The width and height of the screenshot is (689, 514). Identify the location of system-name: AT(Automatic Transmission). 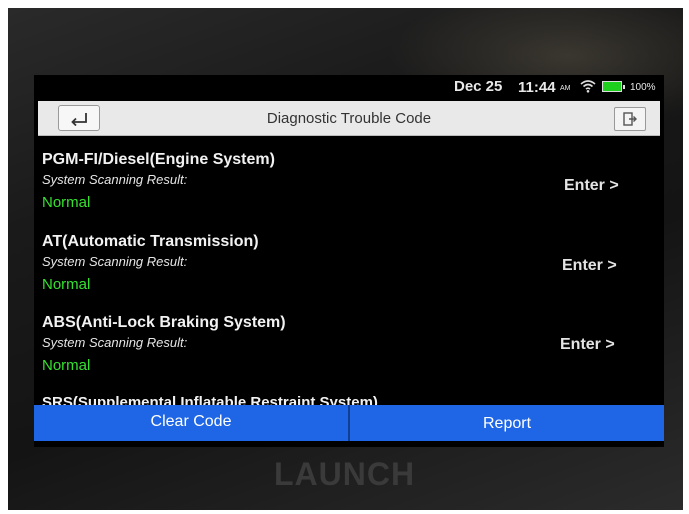
(150, 241).